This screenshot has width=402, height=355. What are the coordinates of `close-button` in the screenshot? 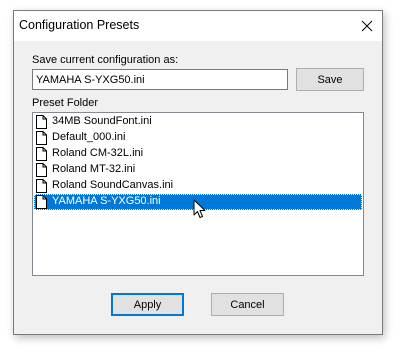 It's located at (367, 26).